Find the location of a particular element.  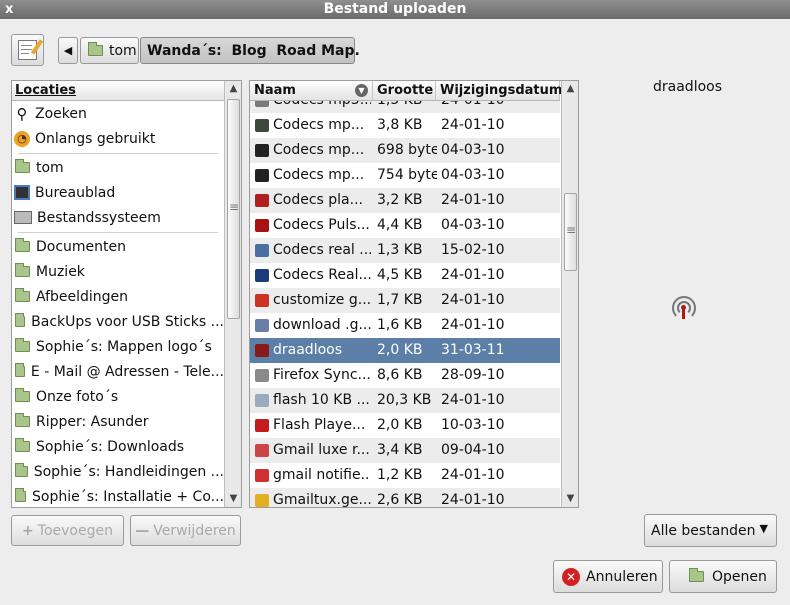

file-row: Gmail luxe r... 3,4 KB 09-04-10 is located at coordinates (405, 450).